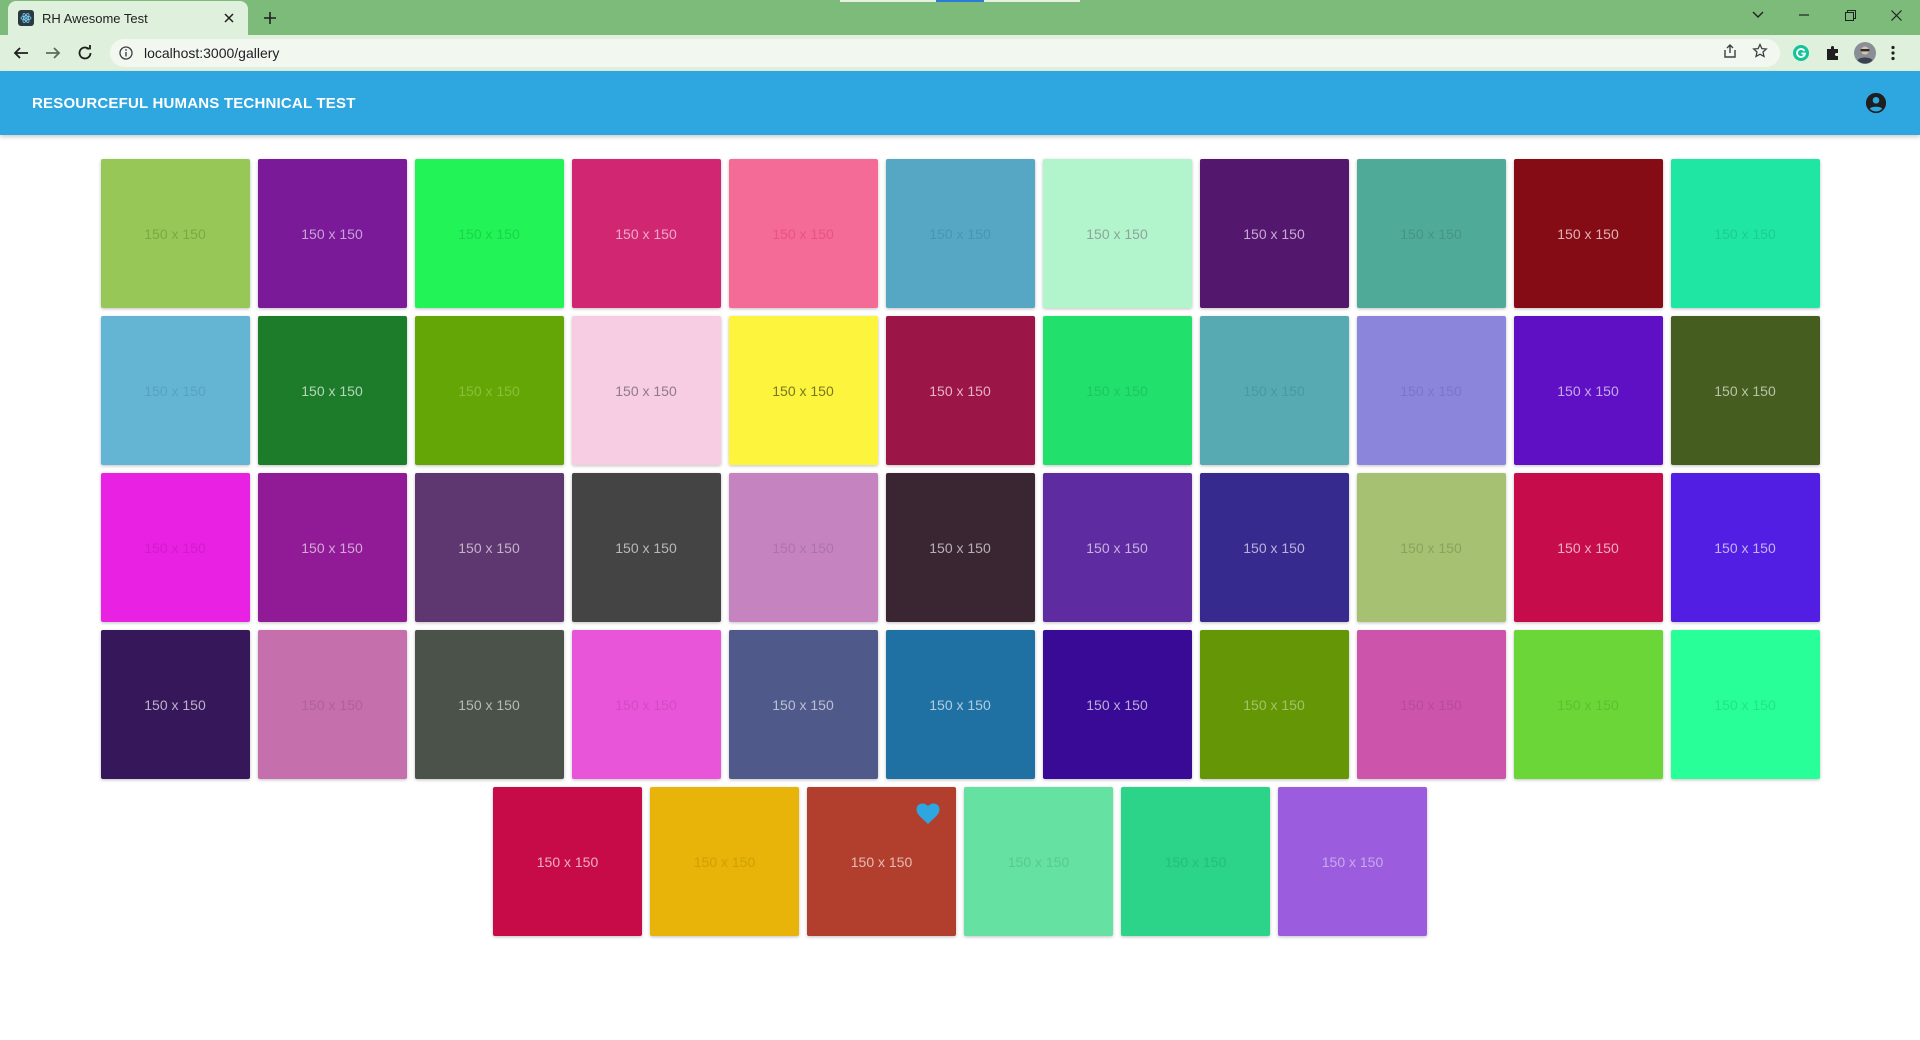  I want to click on extensions-puzzle-icon, so click(1833, 53).